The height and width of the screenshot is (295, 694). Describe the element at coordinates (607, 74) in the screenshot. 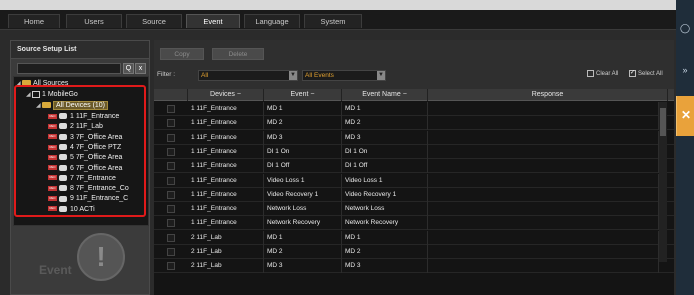

I see `clear-all-label: Clear All` at that location.